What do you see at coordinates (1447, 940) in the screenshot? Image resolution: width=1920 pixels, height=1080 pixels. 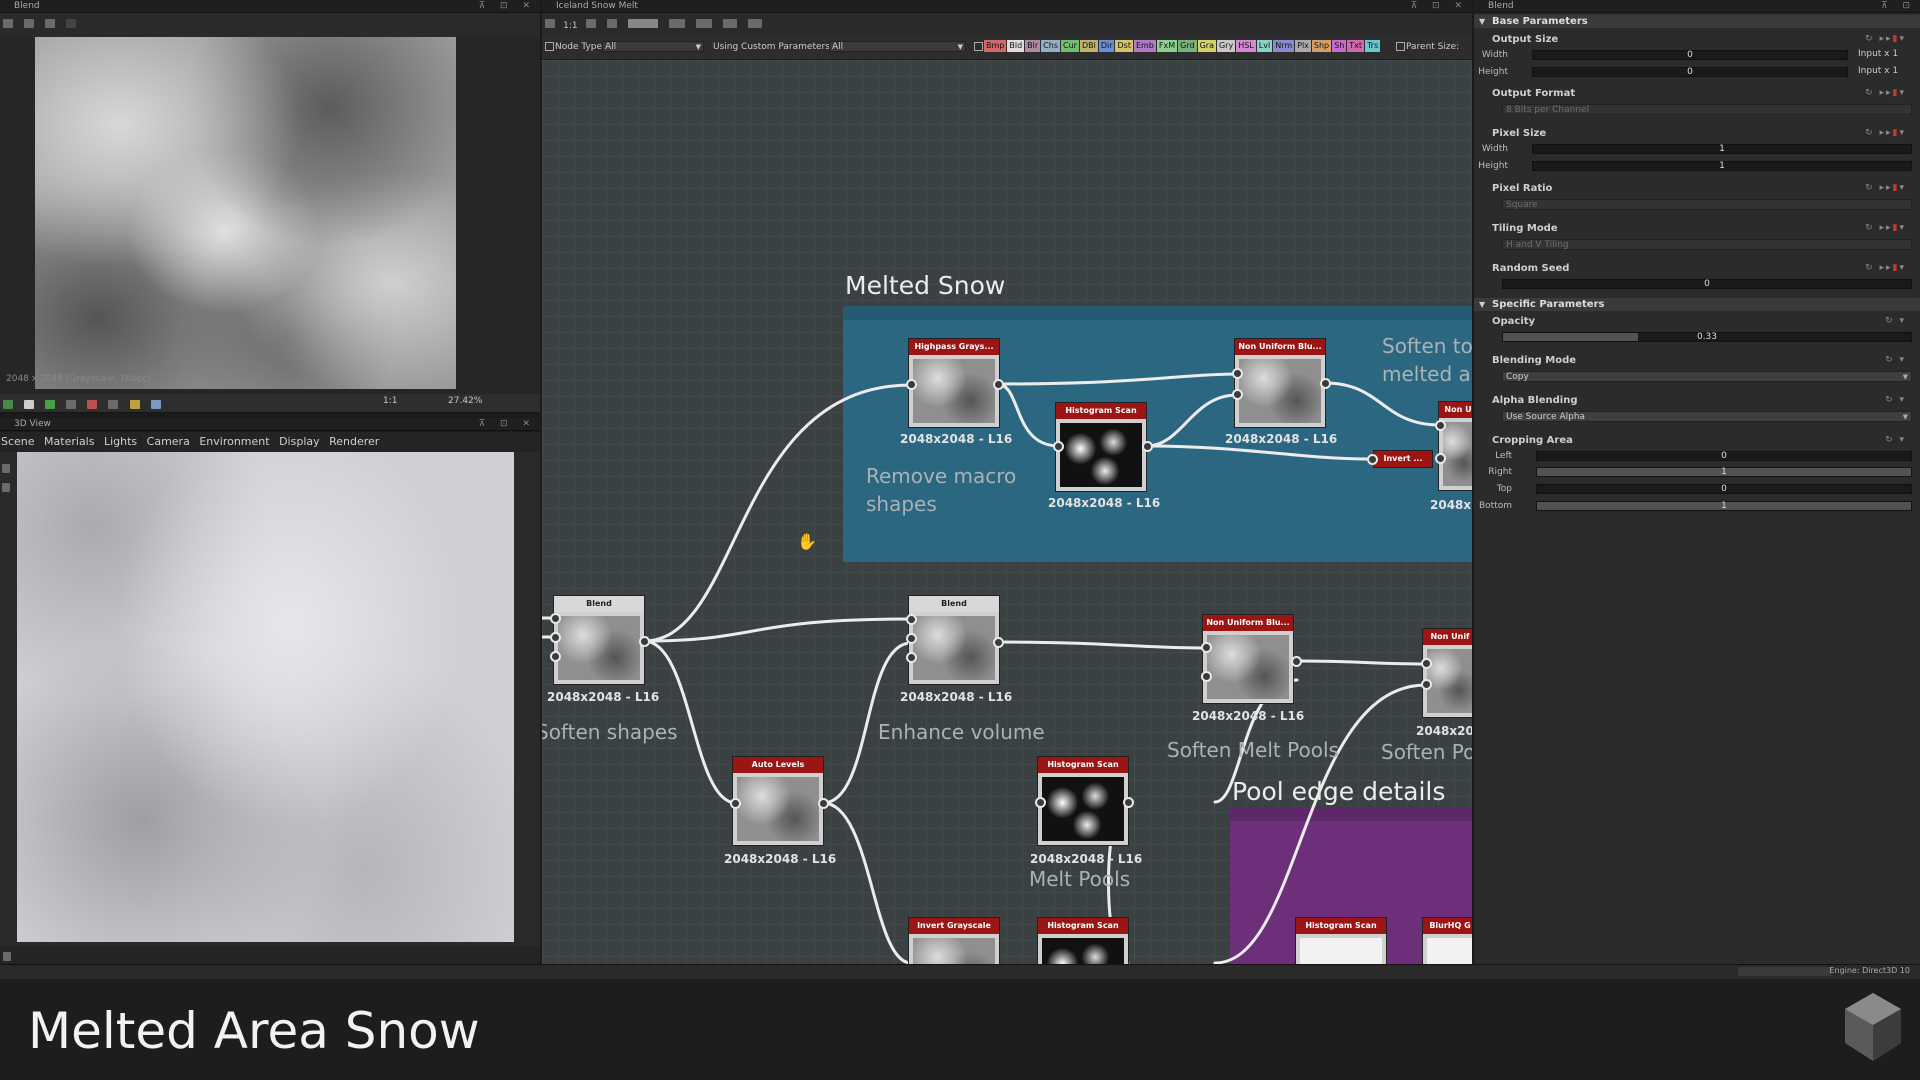 I see `node-blurhq: BlurHQ G` at bounding box center [1447, 940].